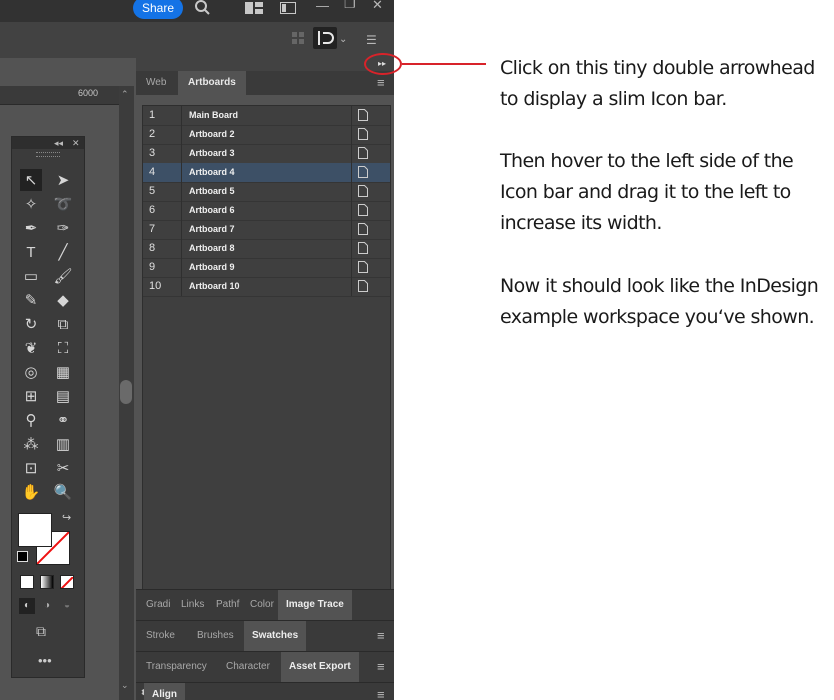 The height and width of the screenshot is (700, 834). I want to click on gradient-tool-icon: ▤, so click(63, 396).